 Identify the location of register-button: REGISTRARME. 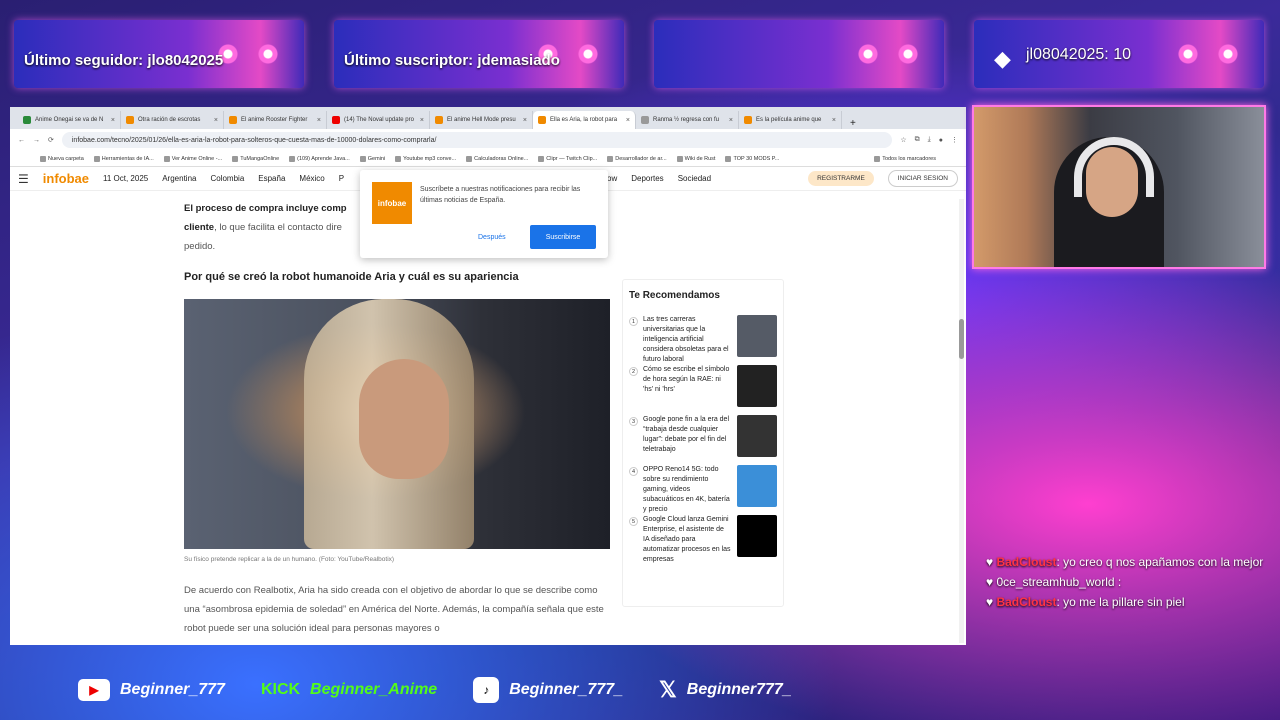
(841, 178).